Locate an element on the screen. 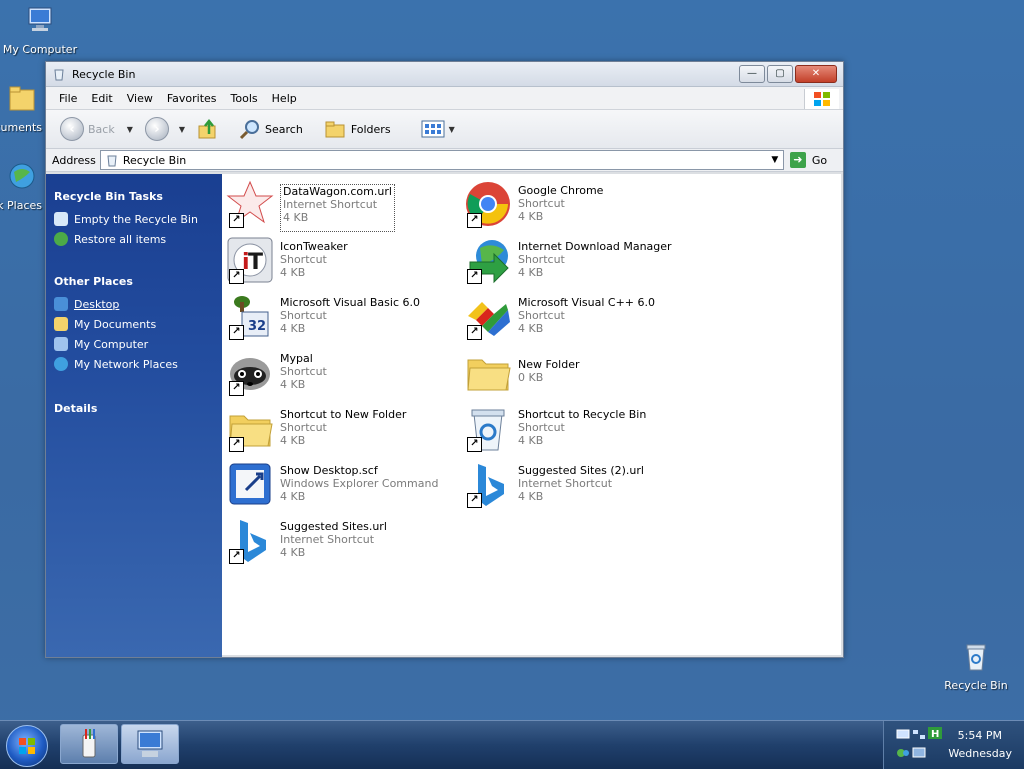 The image size is (1024, 769). list-item: ↗ Shortcut to New Folder Shortcut 4 KB is located at coordinates (341, 430).